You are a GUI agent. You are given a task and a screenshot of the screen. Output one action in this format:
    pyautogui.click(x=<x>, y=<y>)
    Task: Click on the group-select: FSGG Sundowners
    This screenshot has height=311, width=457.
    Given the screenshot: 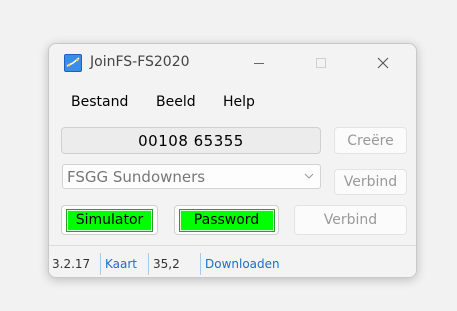 What is the action you would take?
    pyautogui.click(x=191, y=176)
    